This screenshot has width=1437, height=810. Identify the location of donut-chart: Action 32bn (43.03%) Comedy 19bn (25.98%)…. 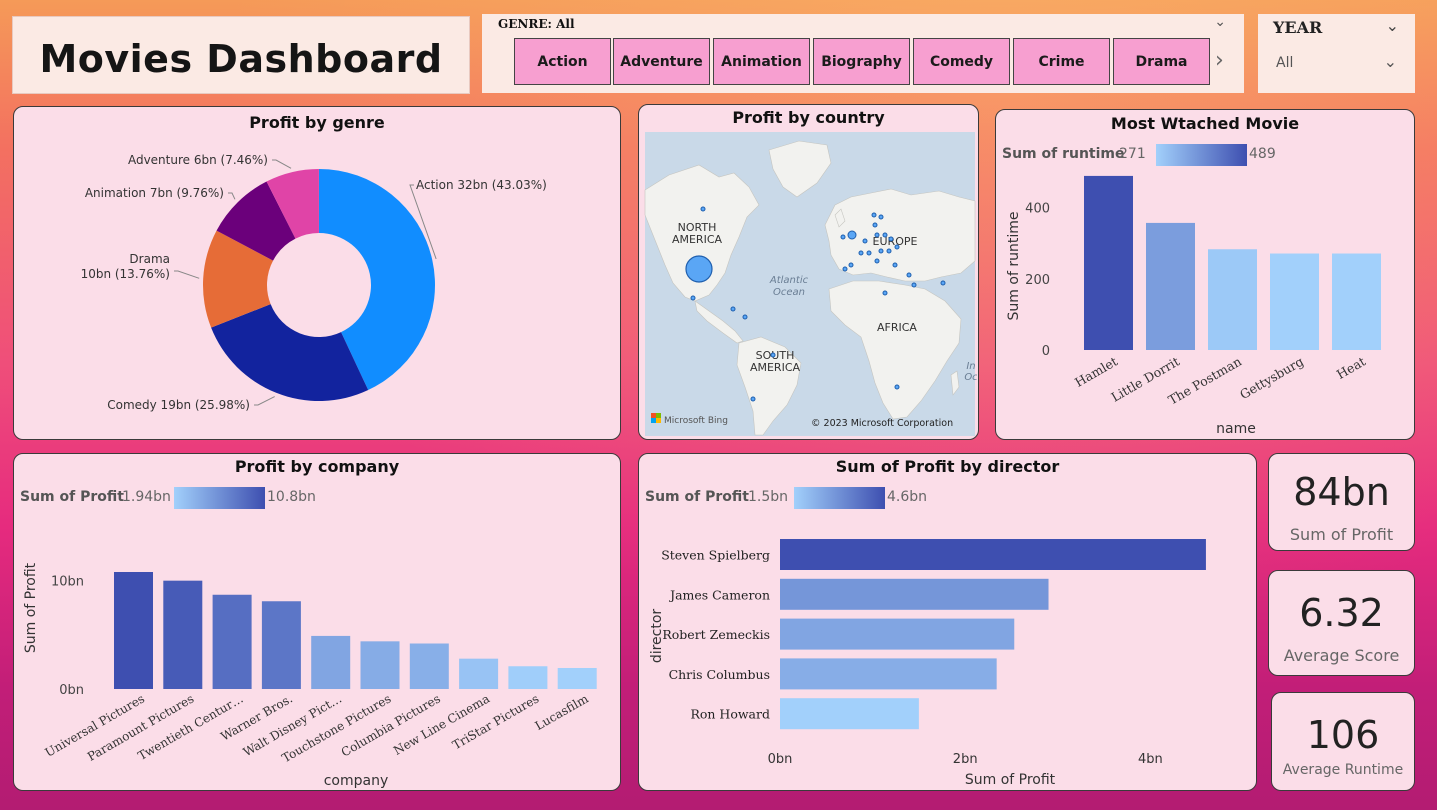
(314, 282).